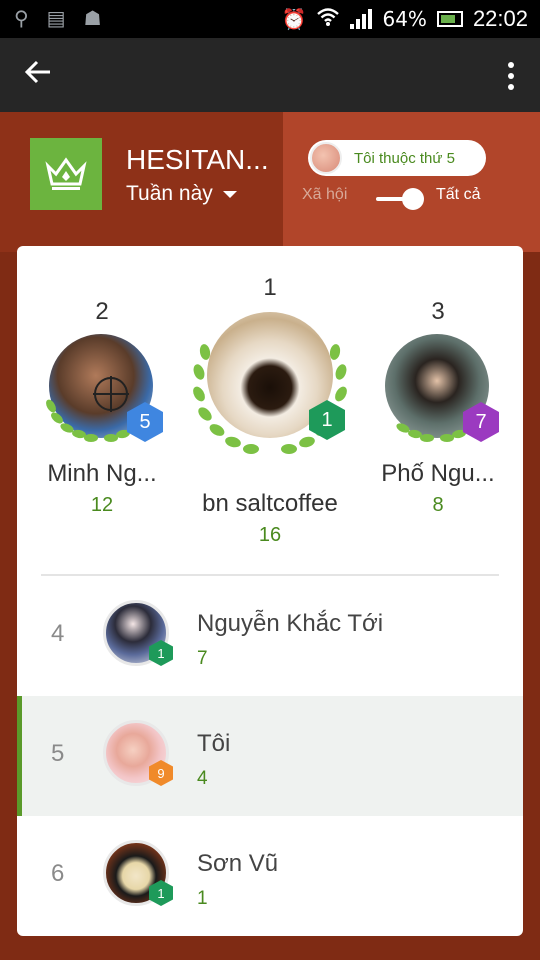 This screenshot has height=960, width=540. Describe the element at coordinates (238, 863) in the screenshot. I see `list-name: Sơn Vũ` at that location.